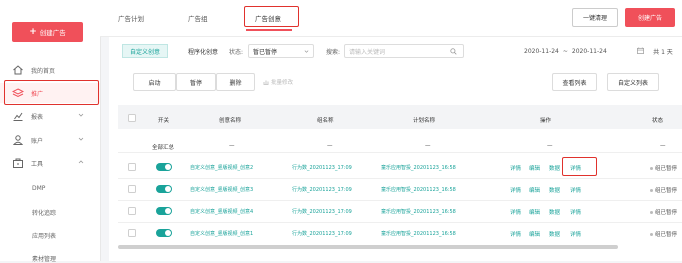 This screenshot has height=263, width=682. What do you see at coordinates (404, 51) in the screenshot?
I see `search-input: 请输入关键词` at bounding box center [404, 51].